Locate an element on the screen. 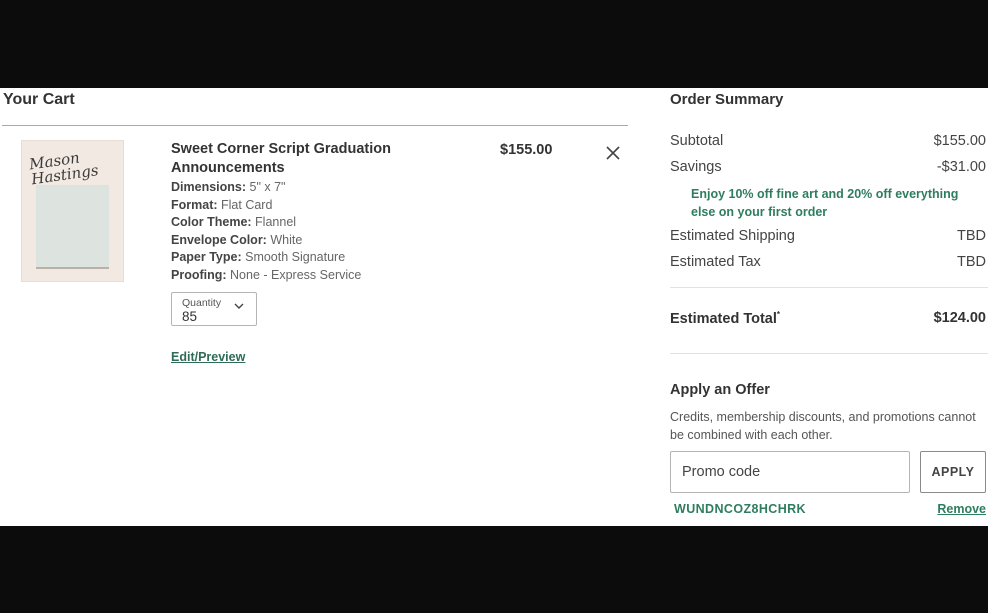 Image resolution: width=988 pixels, height=613 pixels. product-thumbnail: Mason Hastings is located at coordinates (72, 211).